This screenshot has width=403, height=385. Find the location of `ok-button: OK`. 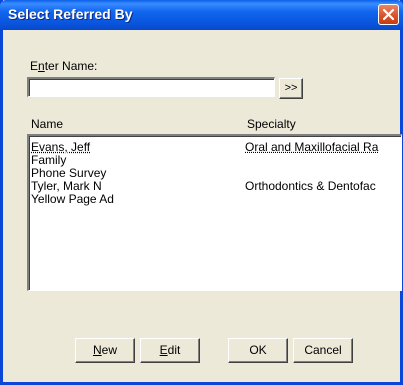

ok-button: OK is located at coordinates (258, 350).